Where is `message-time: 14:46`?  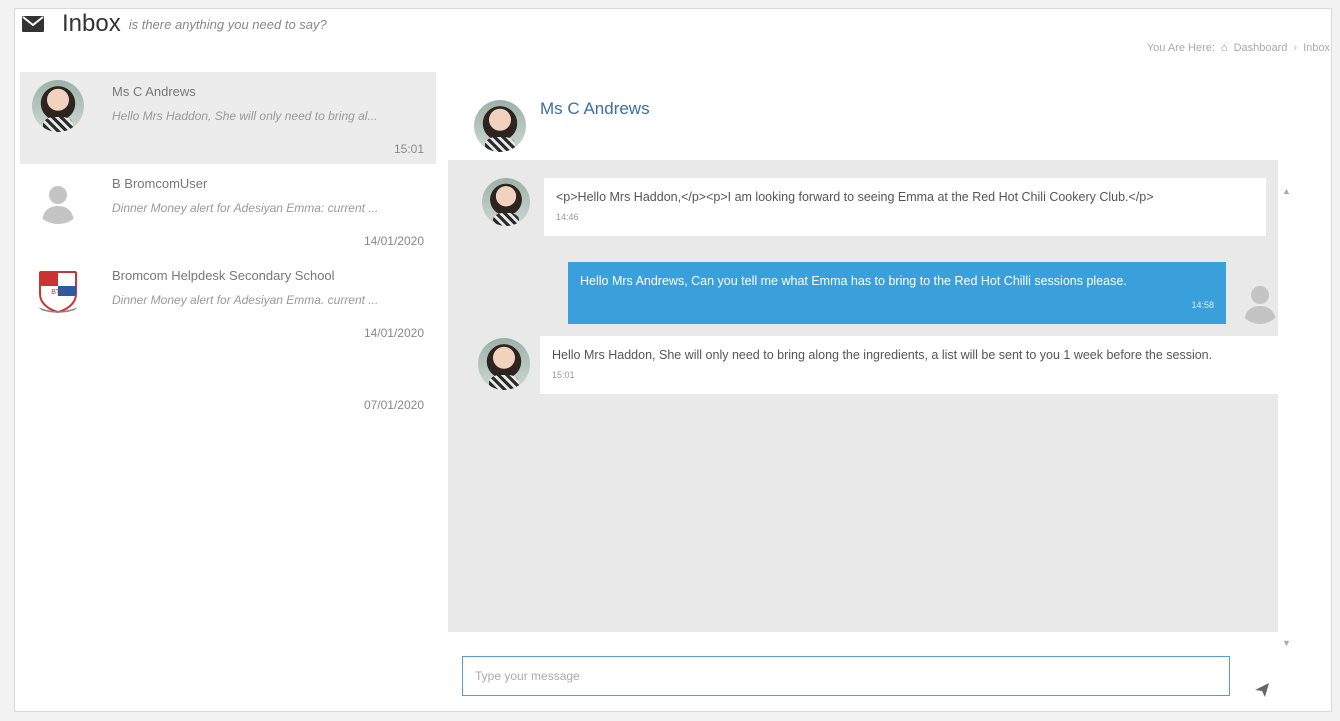 message-time: 14:46 is located at coordinates (567, 217).